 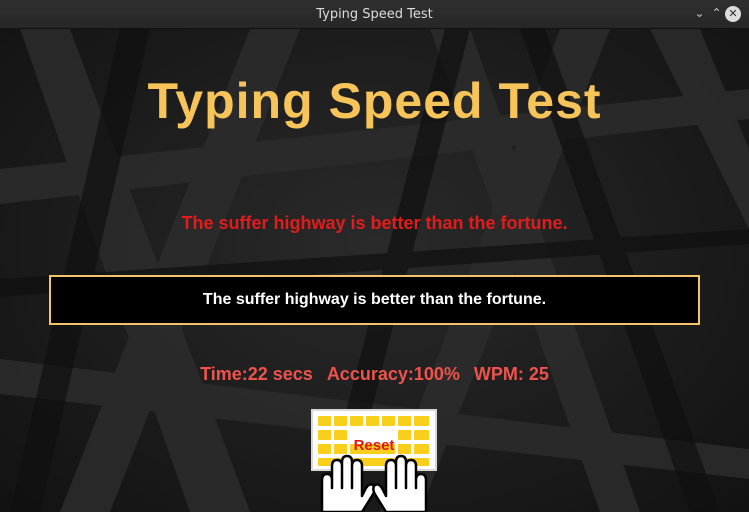 I want to click on time-stat: Time:22 secs, so click(x=256, y=374).